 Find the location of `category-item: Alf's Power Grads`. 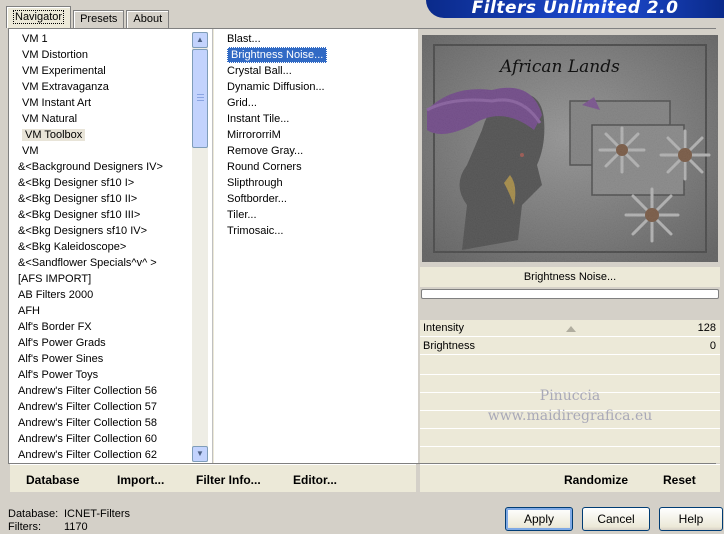

category-item: Alf's Power Grads is located at coordinates (103, 343).